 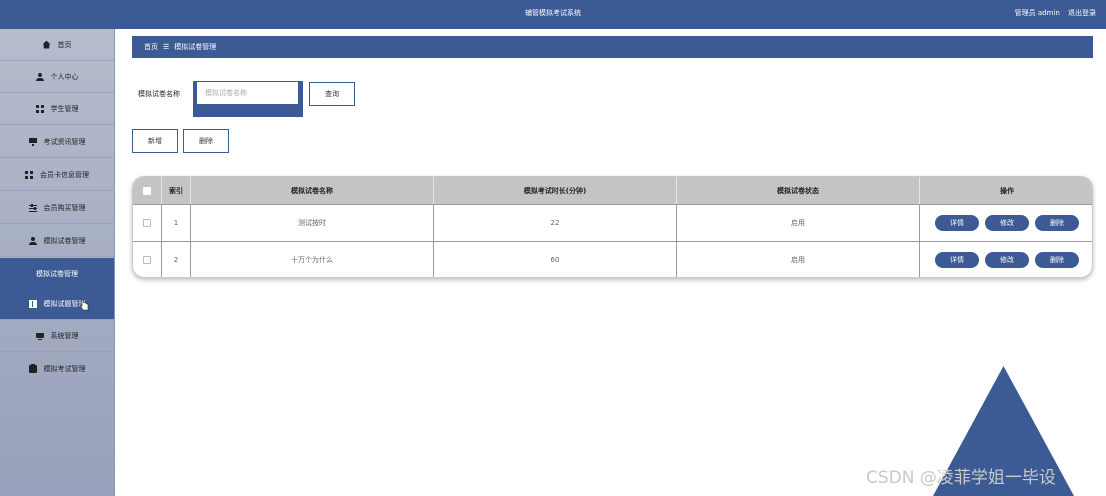 I want to click on row-paper-name: 十万个为什么, so click(x=312, y=259).